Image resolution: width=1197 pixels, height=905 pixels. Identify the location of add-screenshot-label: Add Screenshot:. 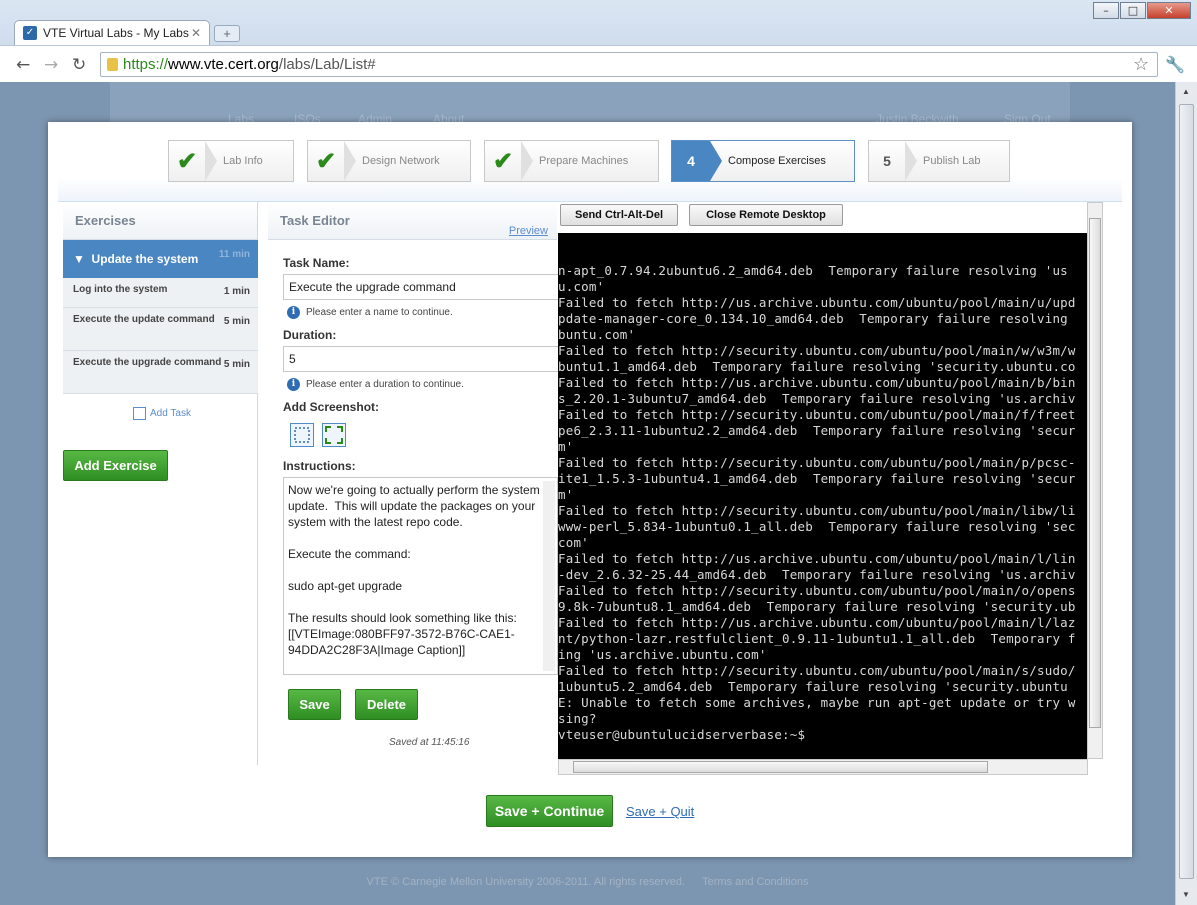
(331, 407).